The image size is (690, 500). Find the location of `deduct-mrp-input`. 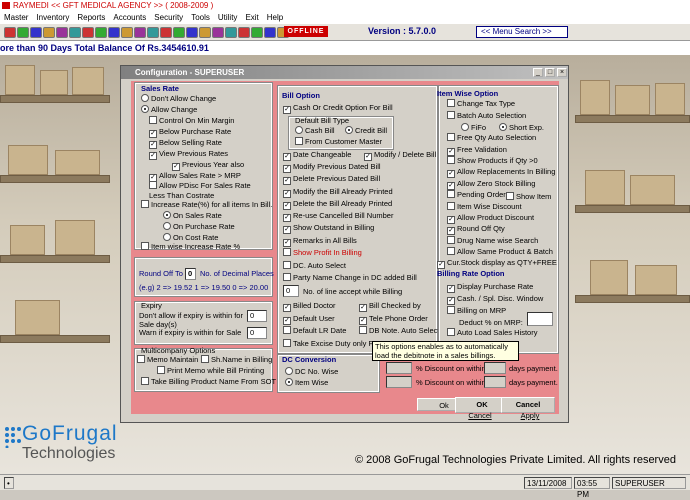

deduct-mrp-input is located at coordinates (540, 319).